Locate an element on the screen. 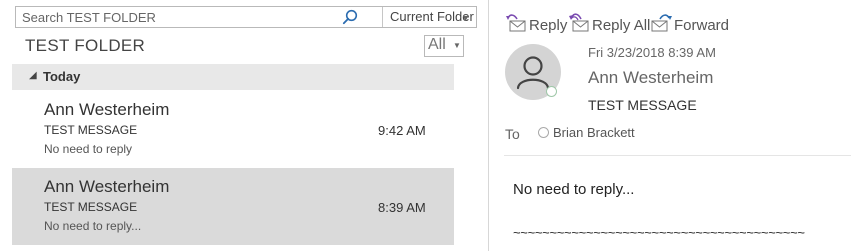 Image resolution: width=851 pixels, height=251 pixels. group-header-today: ◢ Today is located at coordinates (233, 77).